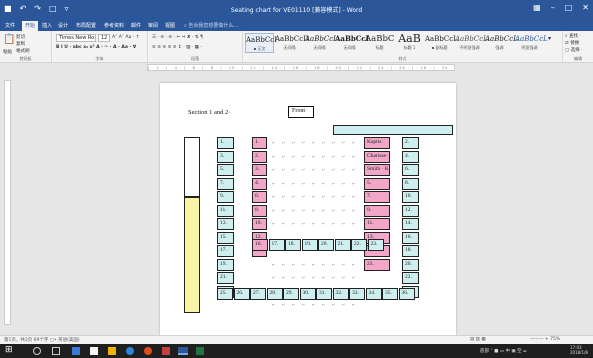  Describe the element at coordinates (352, 43) in the screenshot. I see `style-no-spacing-3: AaBbCcI 无间隔` at that location.